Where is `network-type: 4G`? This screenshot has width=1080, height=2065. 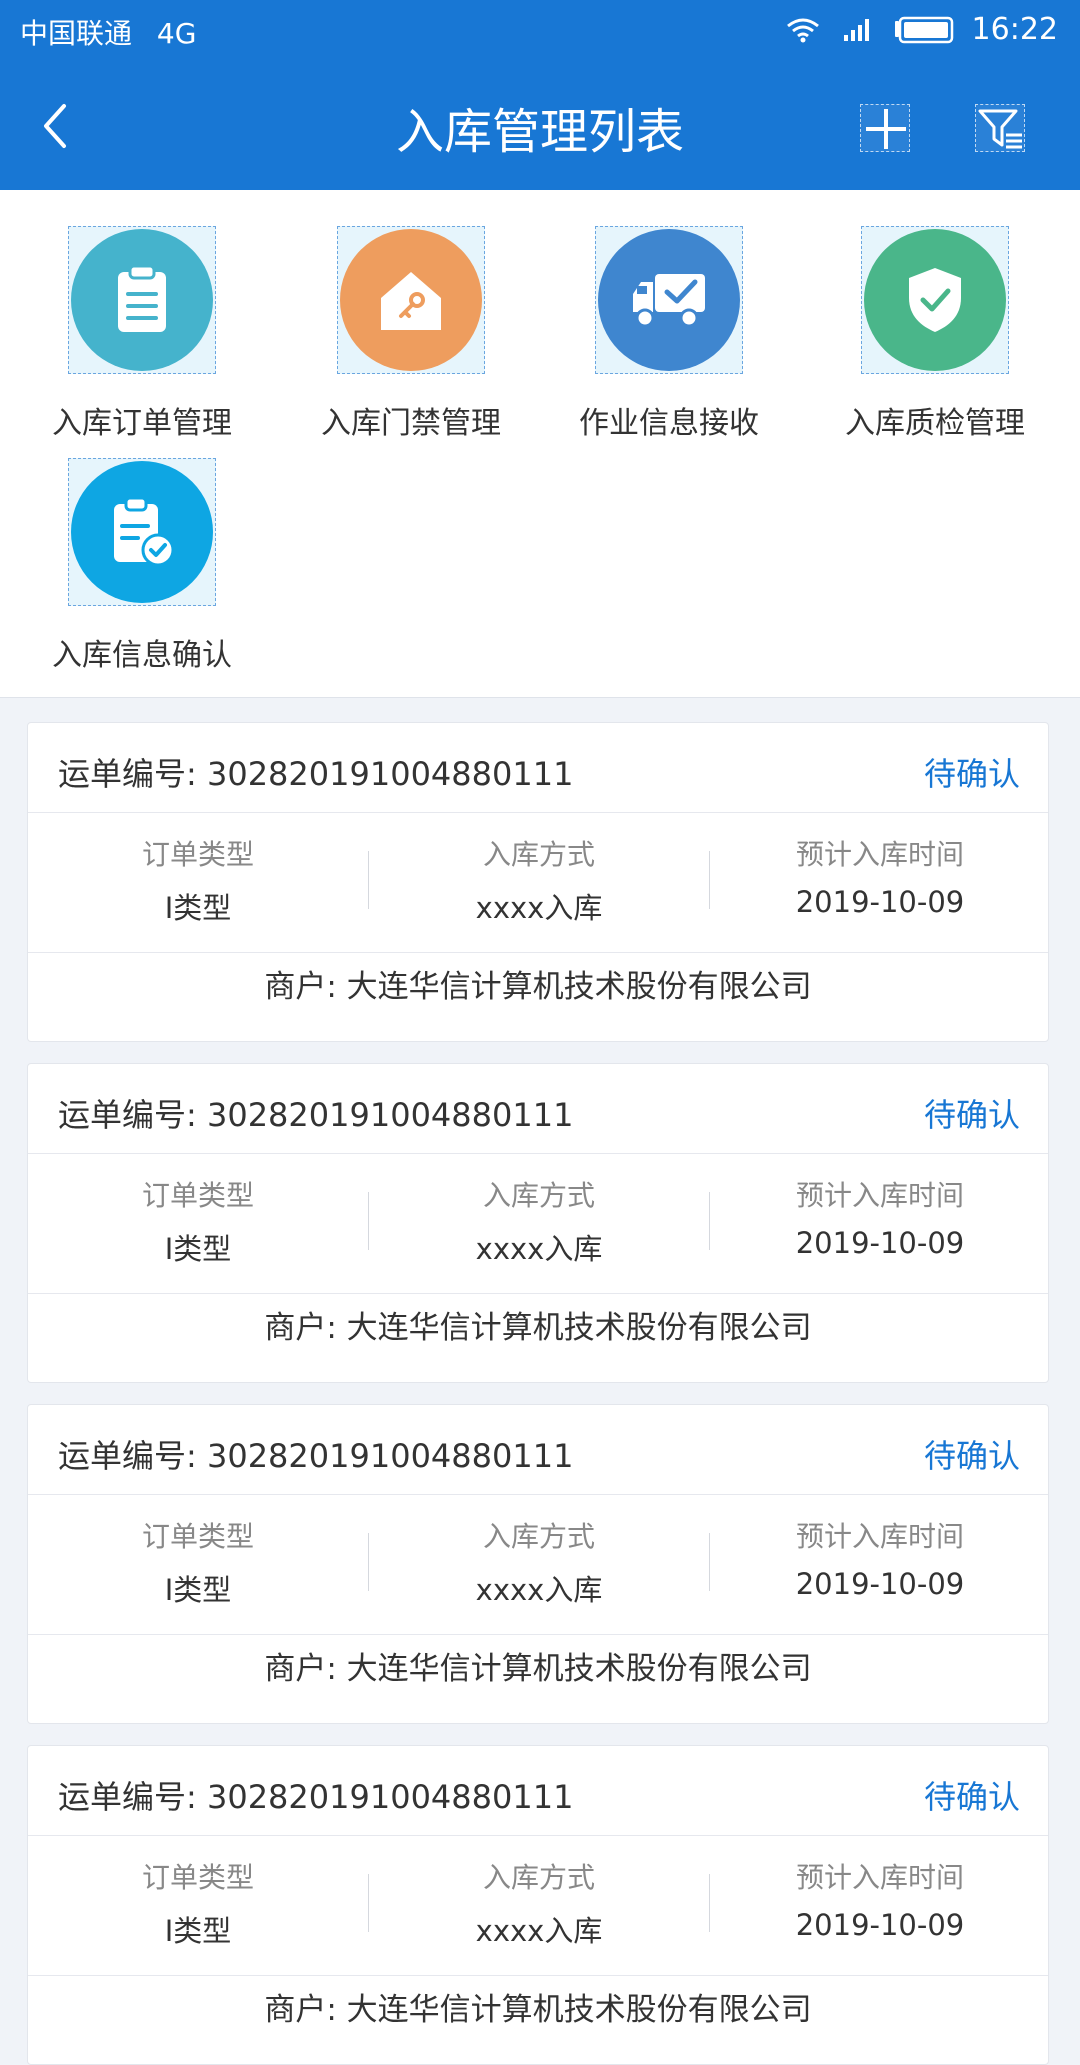 network-type: 4G is located at coordinates (176, 33).